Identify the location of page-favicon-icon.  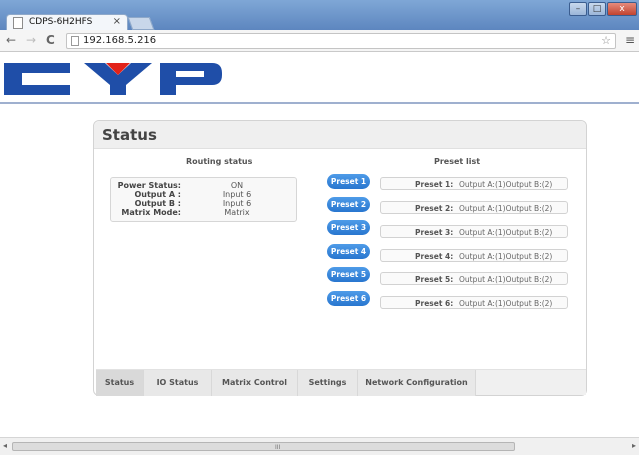
(18, 23).